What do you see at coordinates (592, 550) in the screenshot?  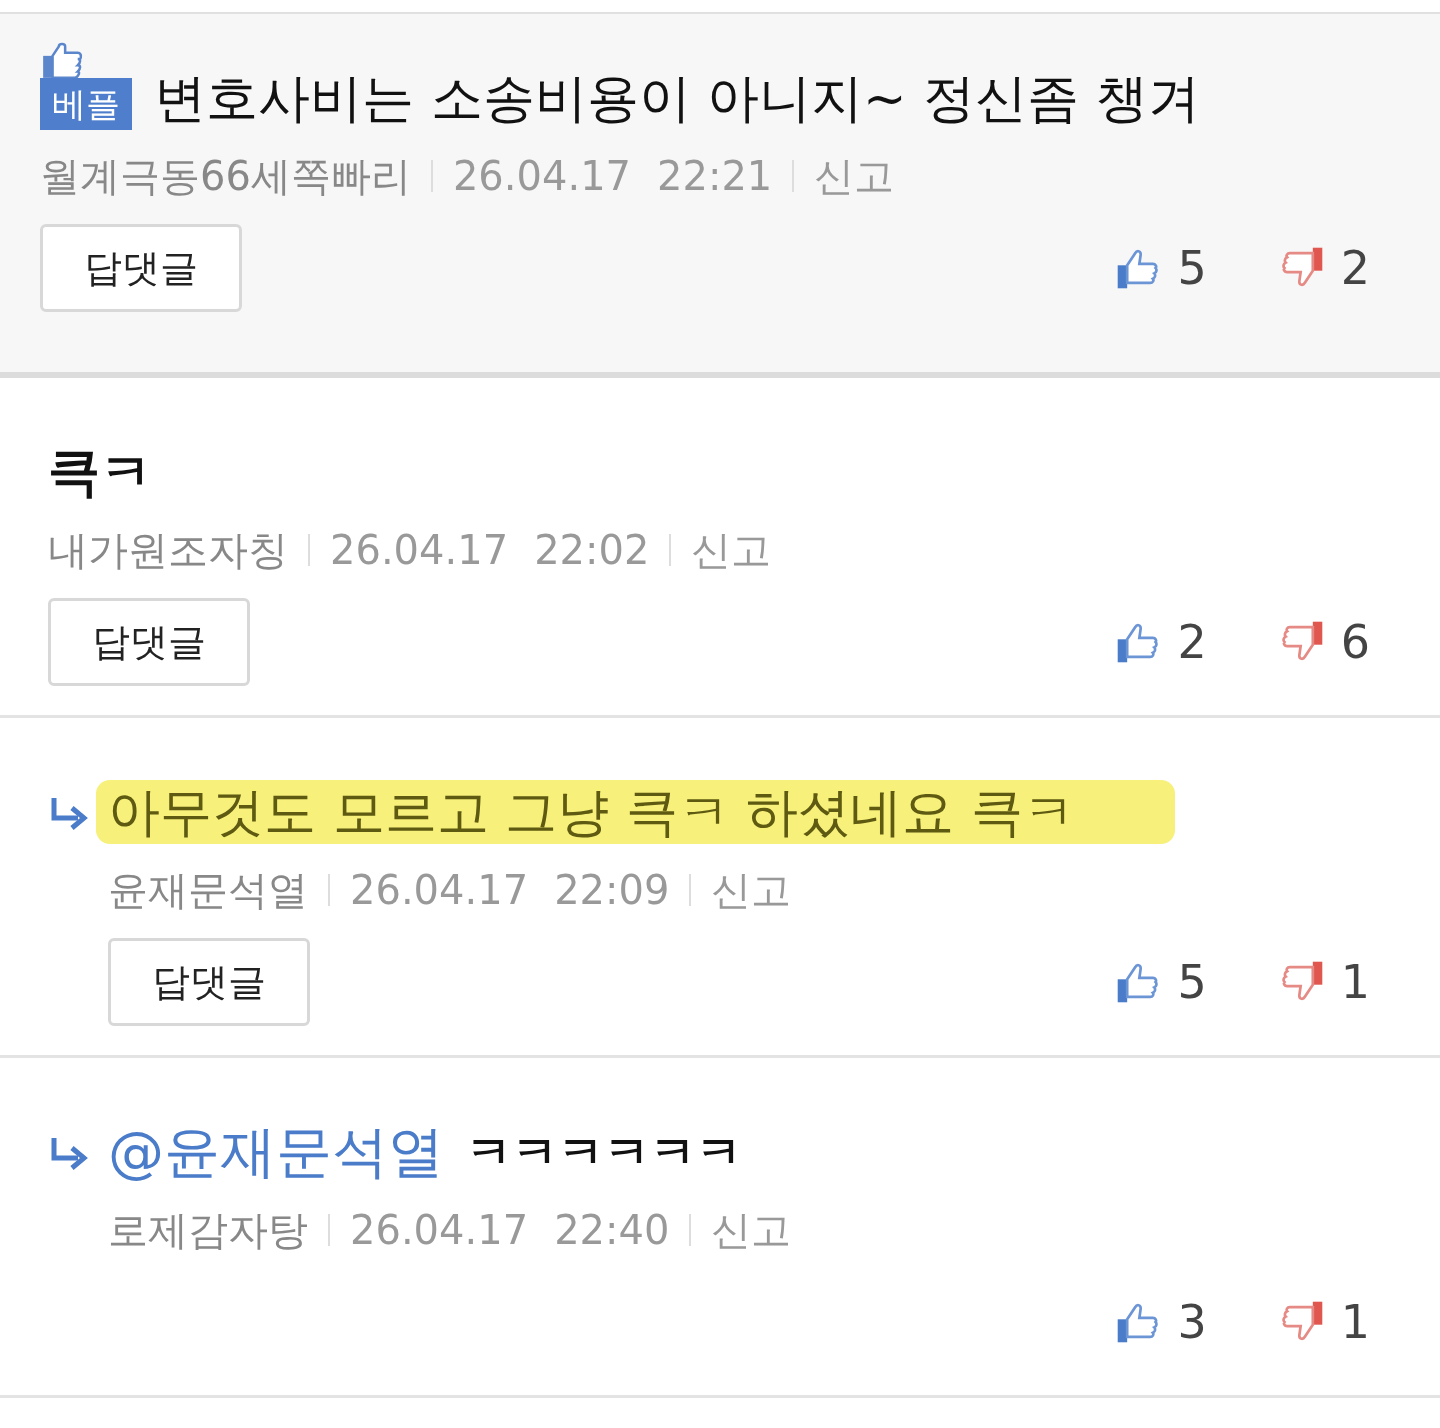 I see `comment-time: 22:02` at bounding box center [592, 550].